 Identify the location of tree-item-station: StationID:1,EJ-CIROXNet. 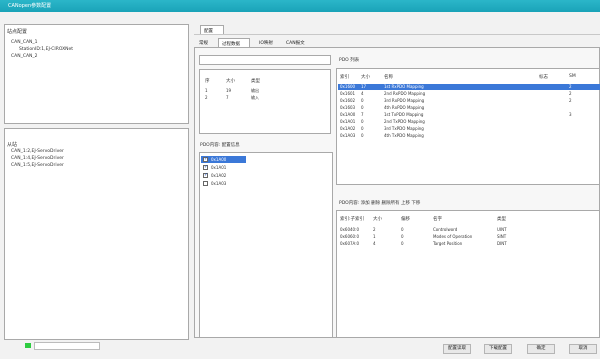
(46, 49).